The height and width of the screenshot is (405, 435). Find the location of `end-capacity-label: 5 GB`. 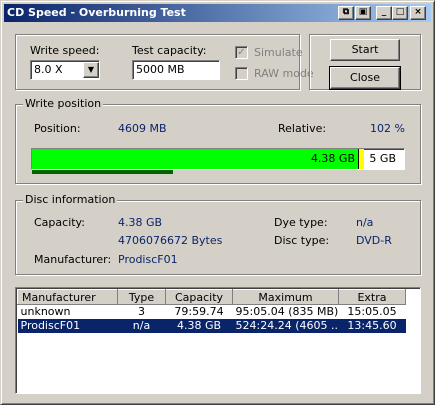

end-capacity-label: 5 GB is located at coordinates (382, 158).